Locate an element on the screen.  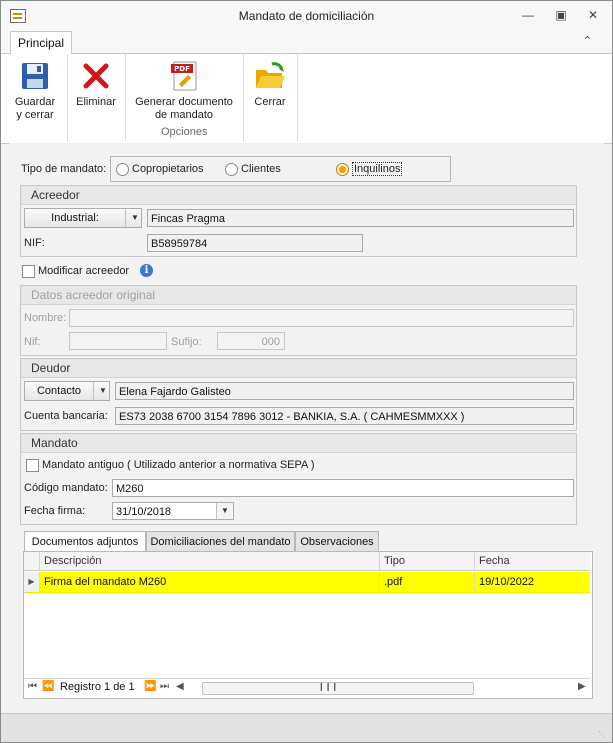
pdf-badge-text: PDF is located at coordinates (182, 69).